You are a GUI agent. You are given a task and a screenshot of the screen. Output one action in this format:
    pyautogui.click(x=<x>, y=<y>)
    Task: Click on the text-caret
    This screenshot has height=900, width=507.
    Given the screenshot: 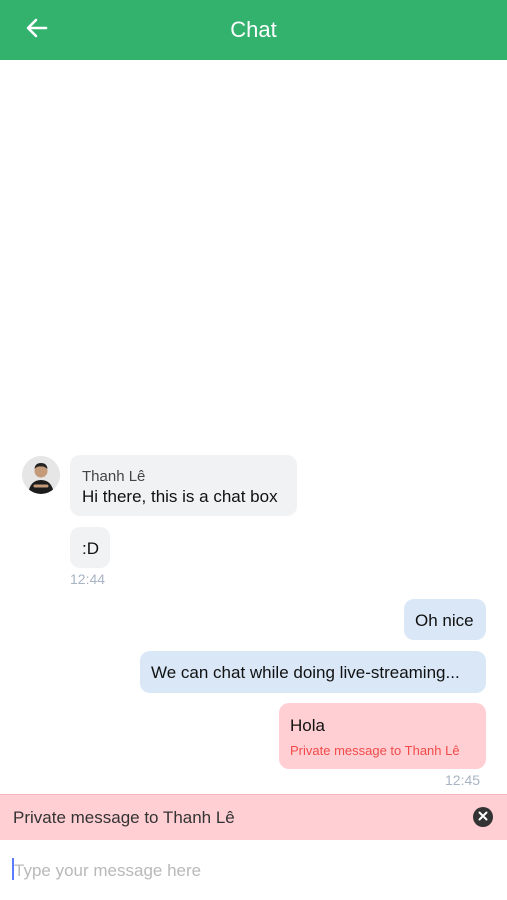 What is the action you would take?
    pyautogui.click(x=13, y=869)
    